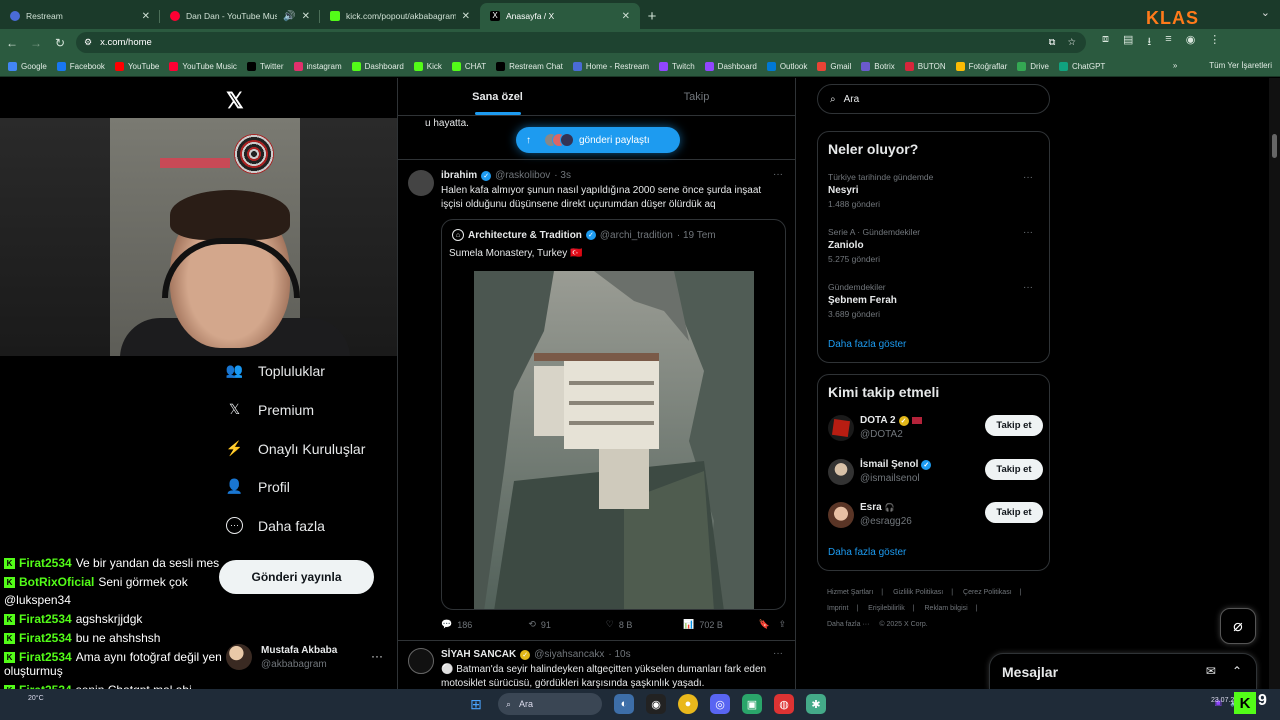  Describe the element at coordinates (317, 66) in the screenshot. I see `bookmark-item: instagram` at that location.